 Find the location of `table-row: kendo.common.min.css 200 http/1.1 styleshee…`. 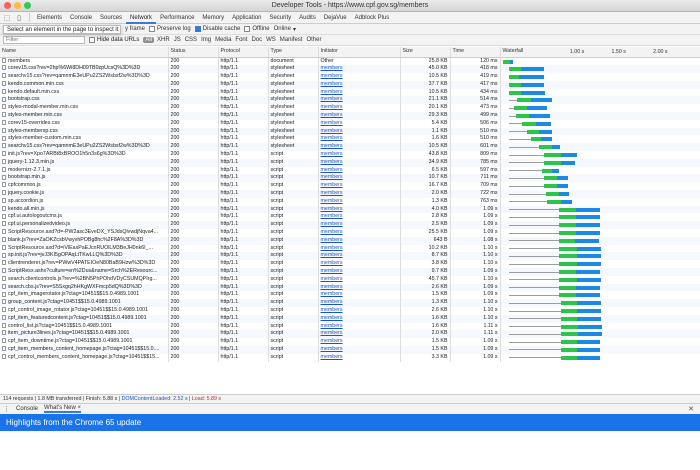

table-row: kendo.common.min.css 200 http/1.1 styleshee… is located at coordinates (350, 84).